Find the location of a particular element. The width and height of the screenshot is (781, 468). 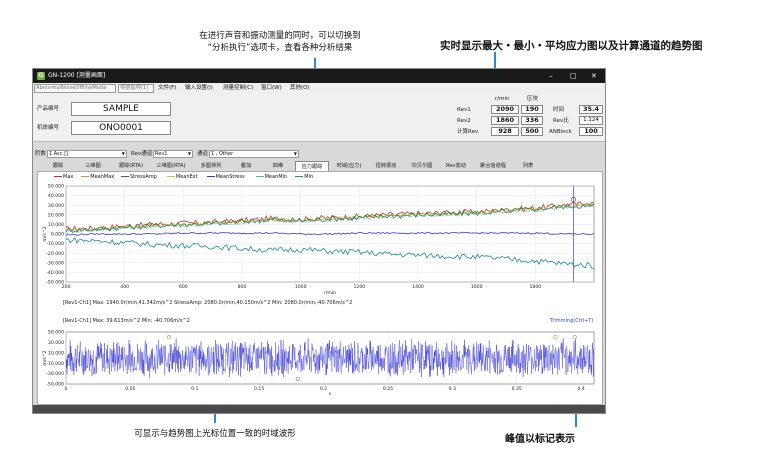

doc-tab-offline-mode: AbnormalNoiseOfflineMode is located at coordinates (75, 88).